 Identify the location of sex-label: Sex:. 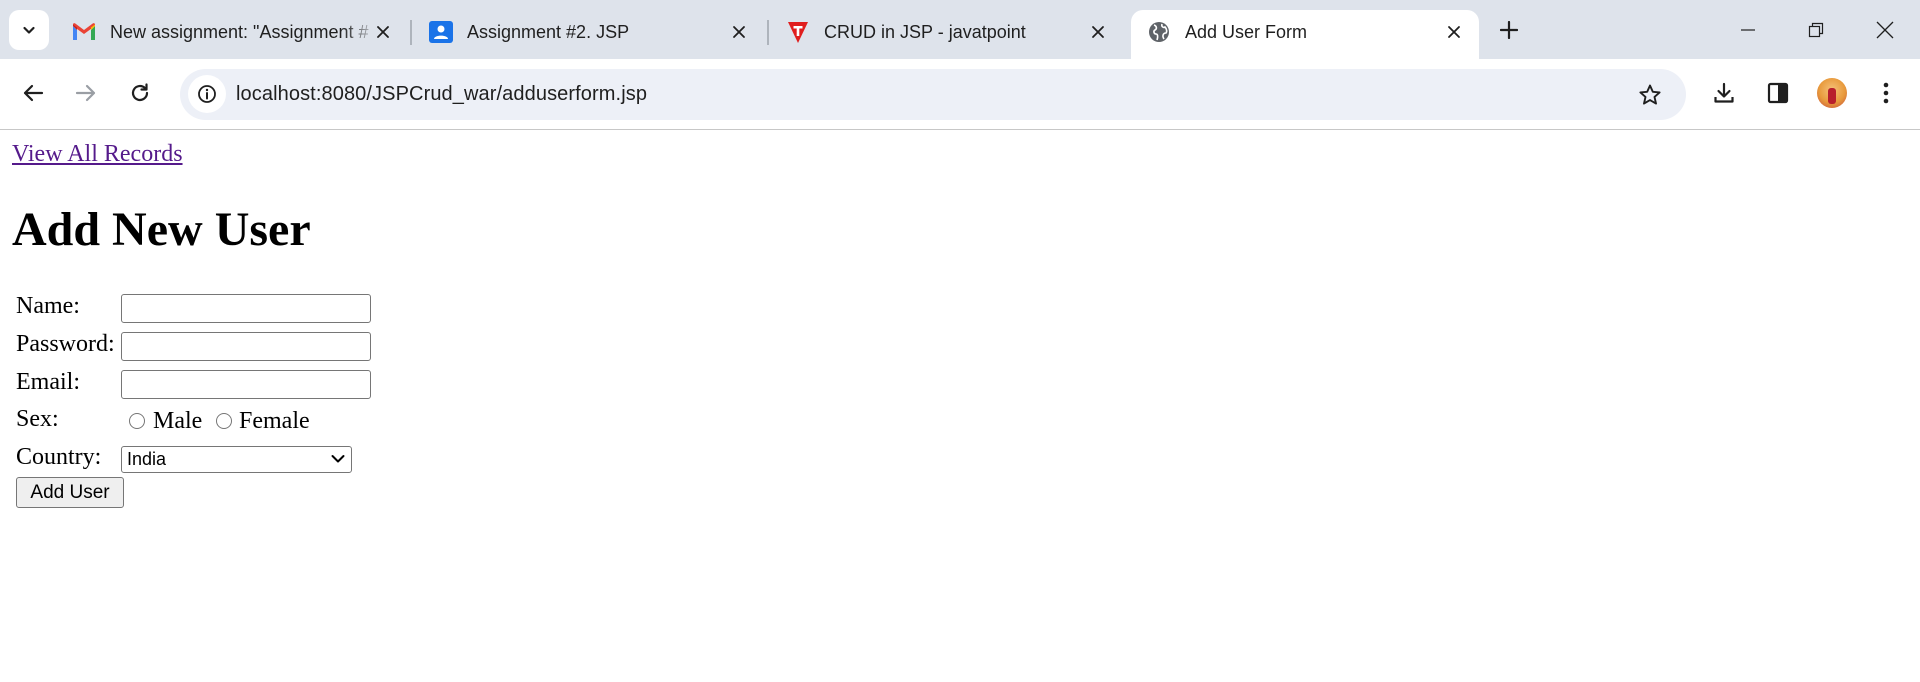
(37, 419).